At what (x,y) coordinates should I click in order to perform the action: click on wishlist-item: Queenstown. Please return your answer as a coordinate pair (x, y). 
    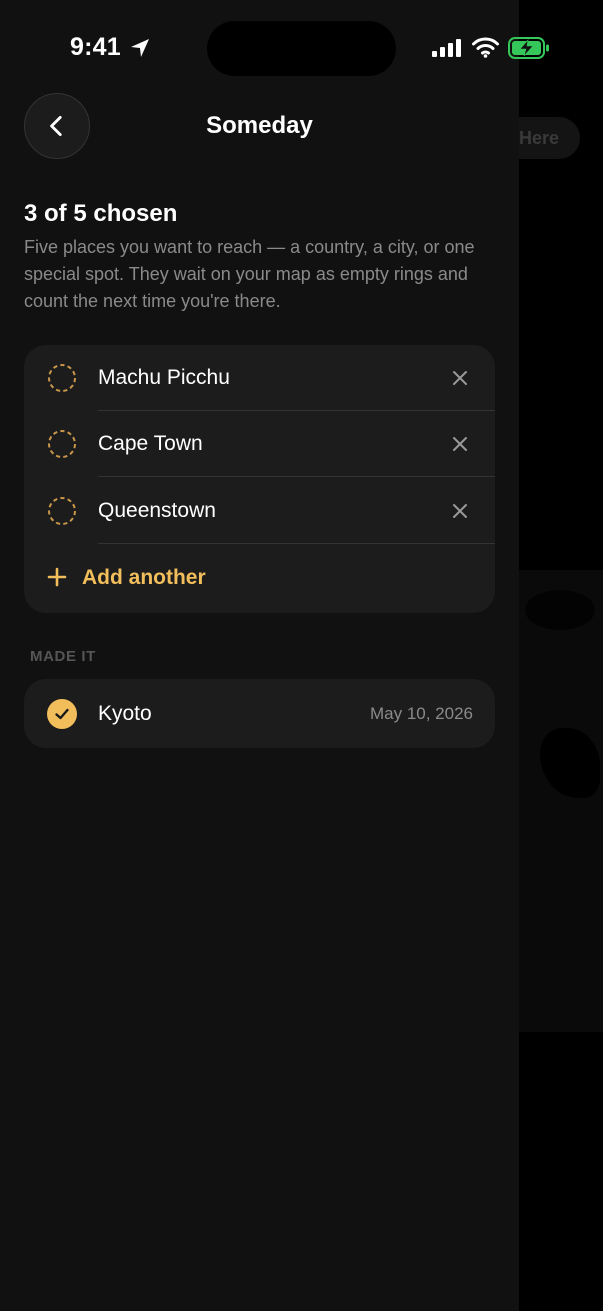
    Looking at the image, I should click on (259, 511).